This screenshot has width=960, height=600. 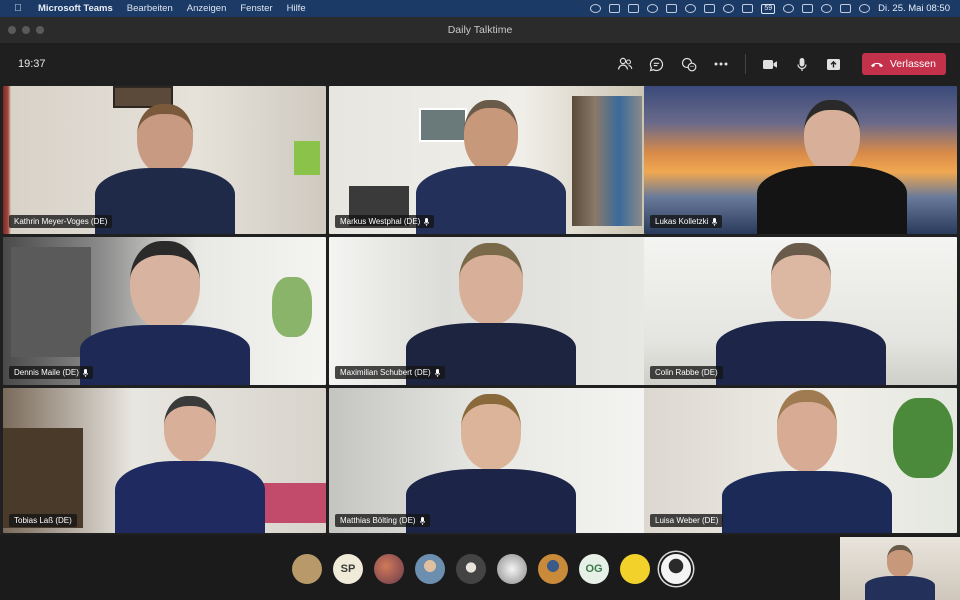 I want to click on participant-video-tile: Matthias Bölting (DE), so click(x=490, y=460).